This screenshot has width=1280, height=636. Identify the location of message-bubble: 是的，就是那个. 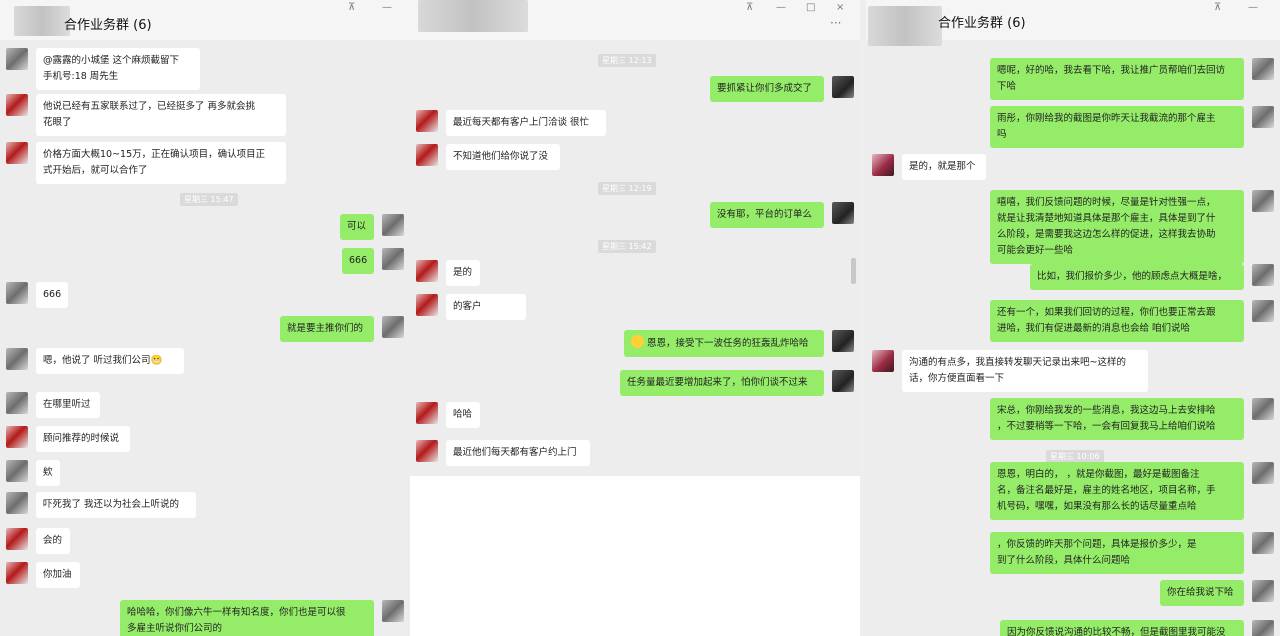
(944, 167).